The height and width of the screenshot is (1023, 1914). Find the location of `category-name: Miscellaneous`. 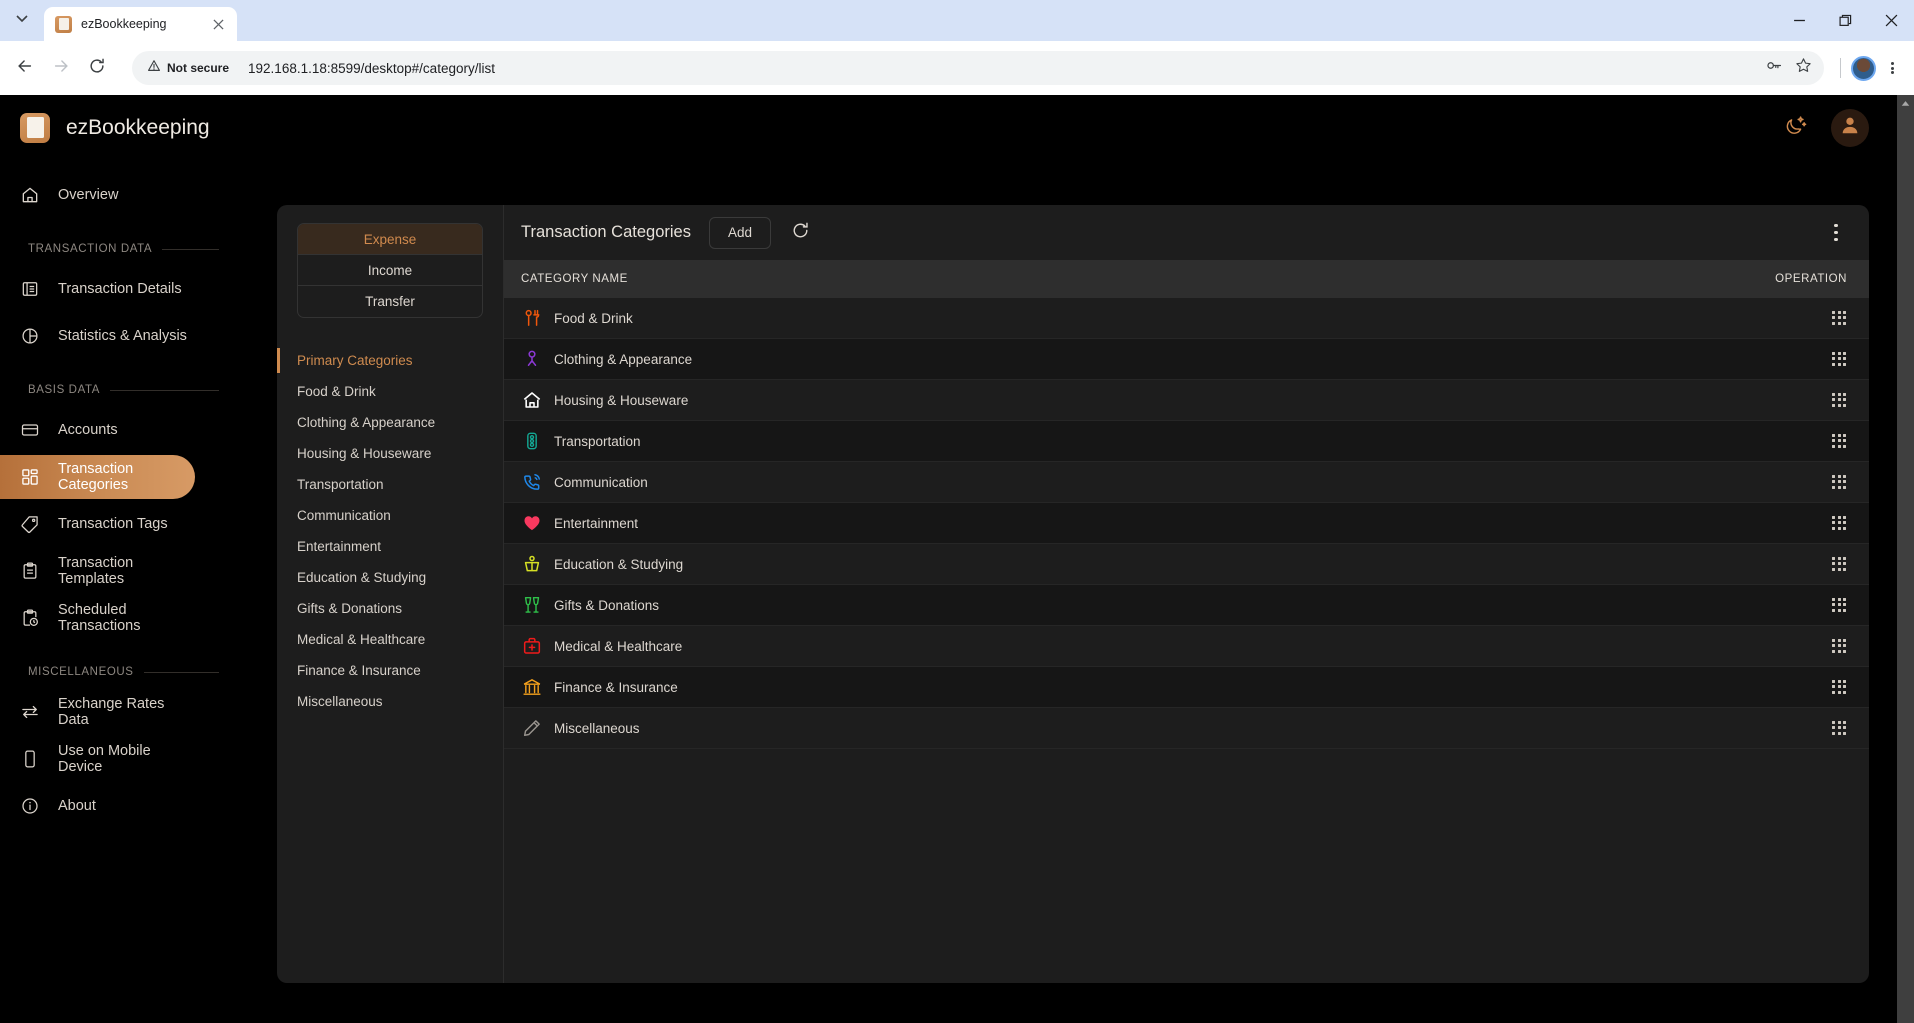

category-name: Miscellaneous is located at coordinates (597, 728).